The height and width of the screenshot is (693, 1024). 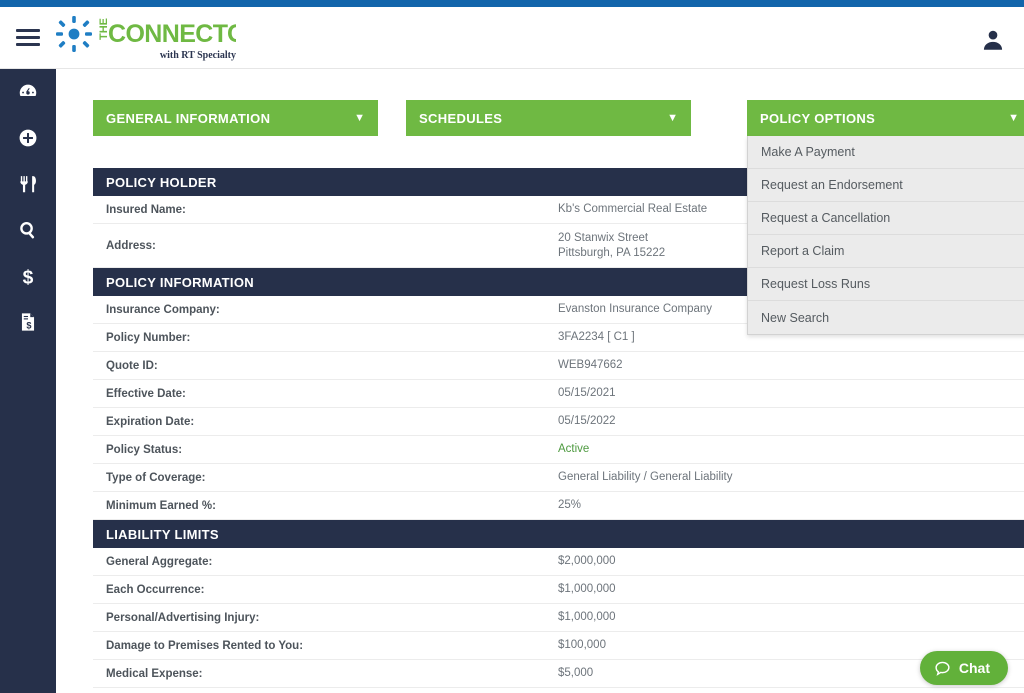 I want to click on detail-value: General Liability / General Liability, so click(x=645, y=477).